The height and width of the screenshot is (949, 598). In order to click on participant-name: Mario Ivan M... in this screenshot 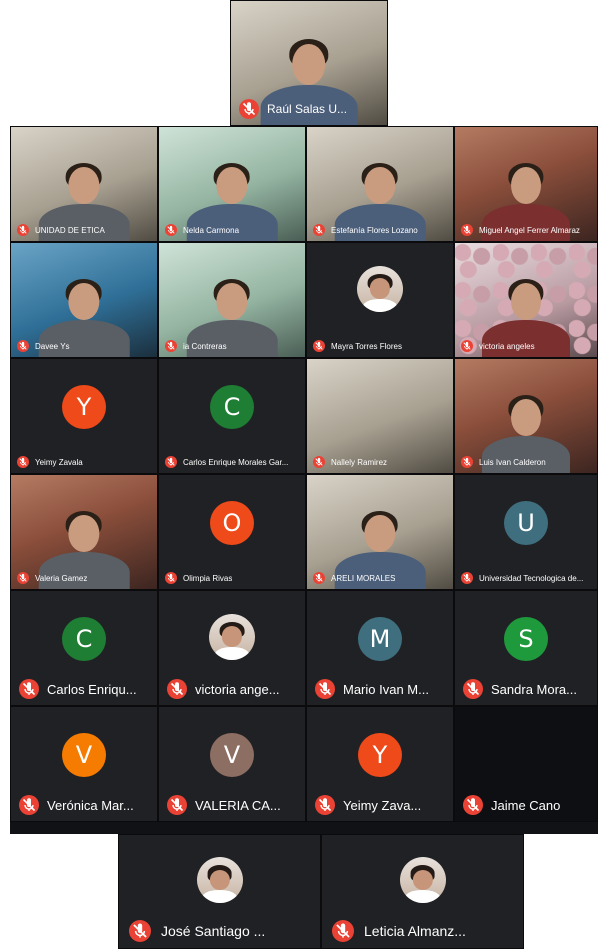, I will do `click(386, 689)`.